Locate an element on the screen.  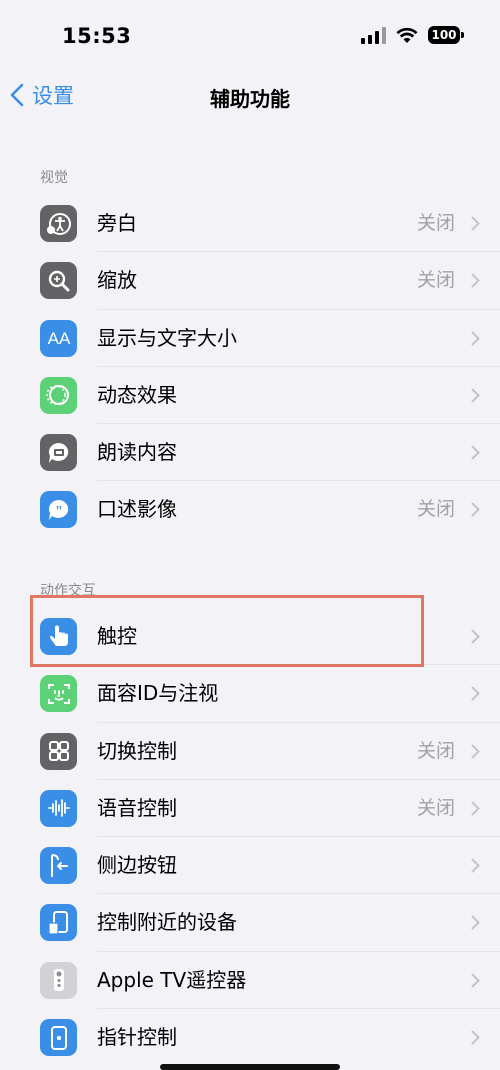
row-control-nearby-devices: 控制附近的设备 is located at coordinates (250, 923).